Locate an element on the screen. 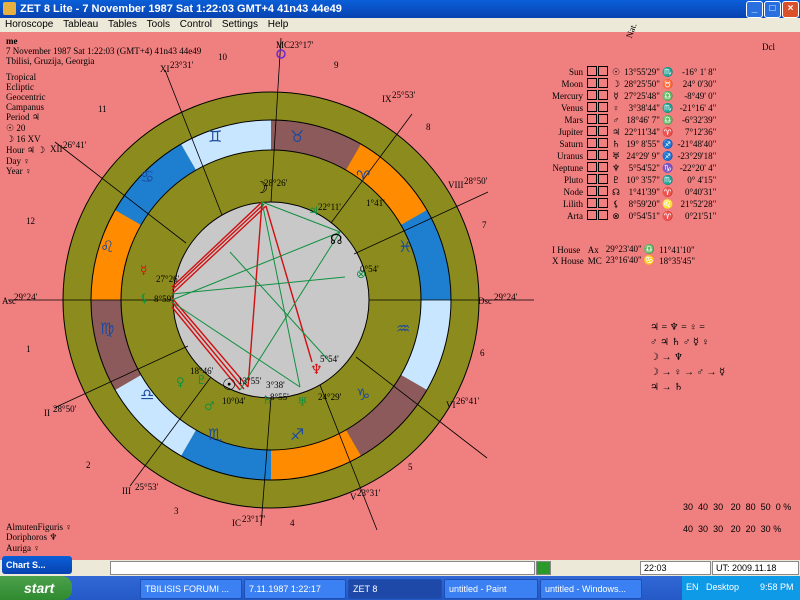  system-tray: EN Desktop 9:58 PM is located at coordinates (741, 588).